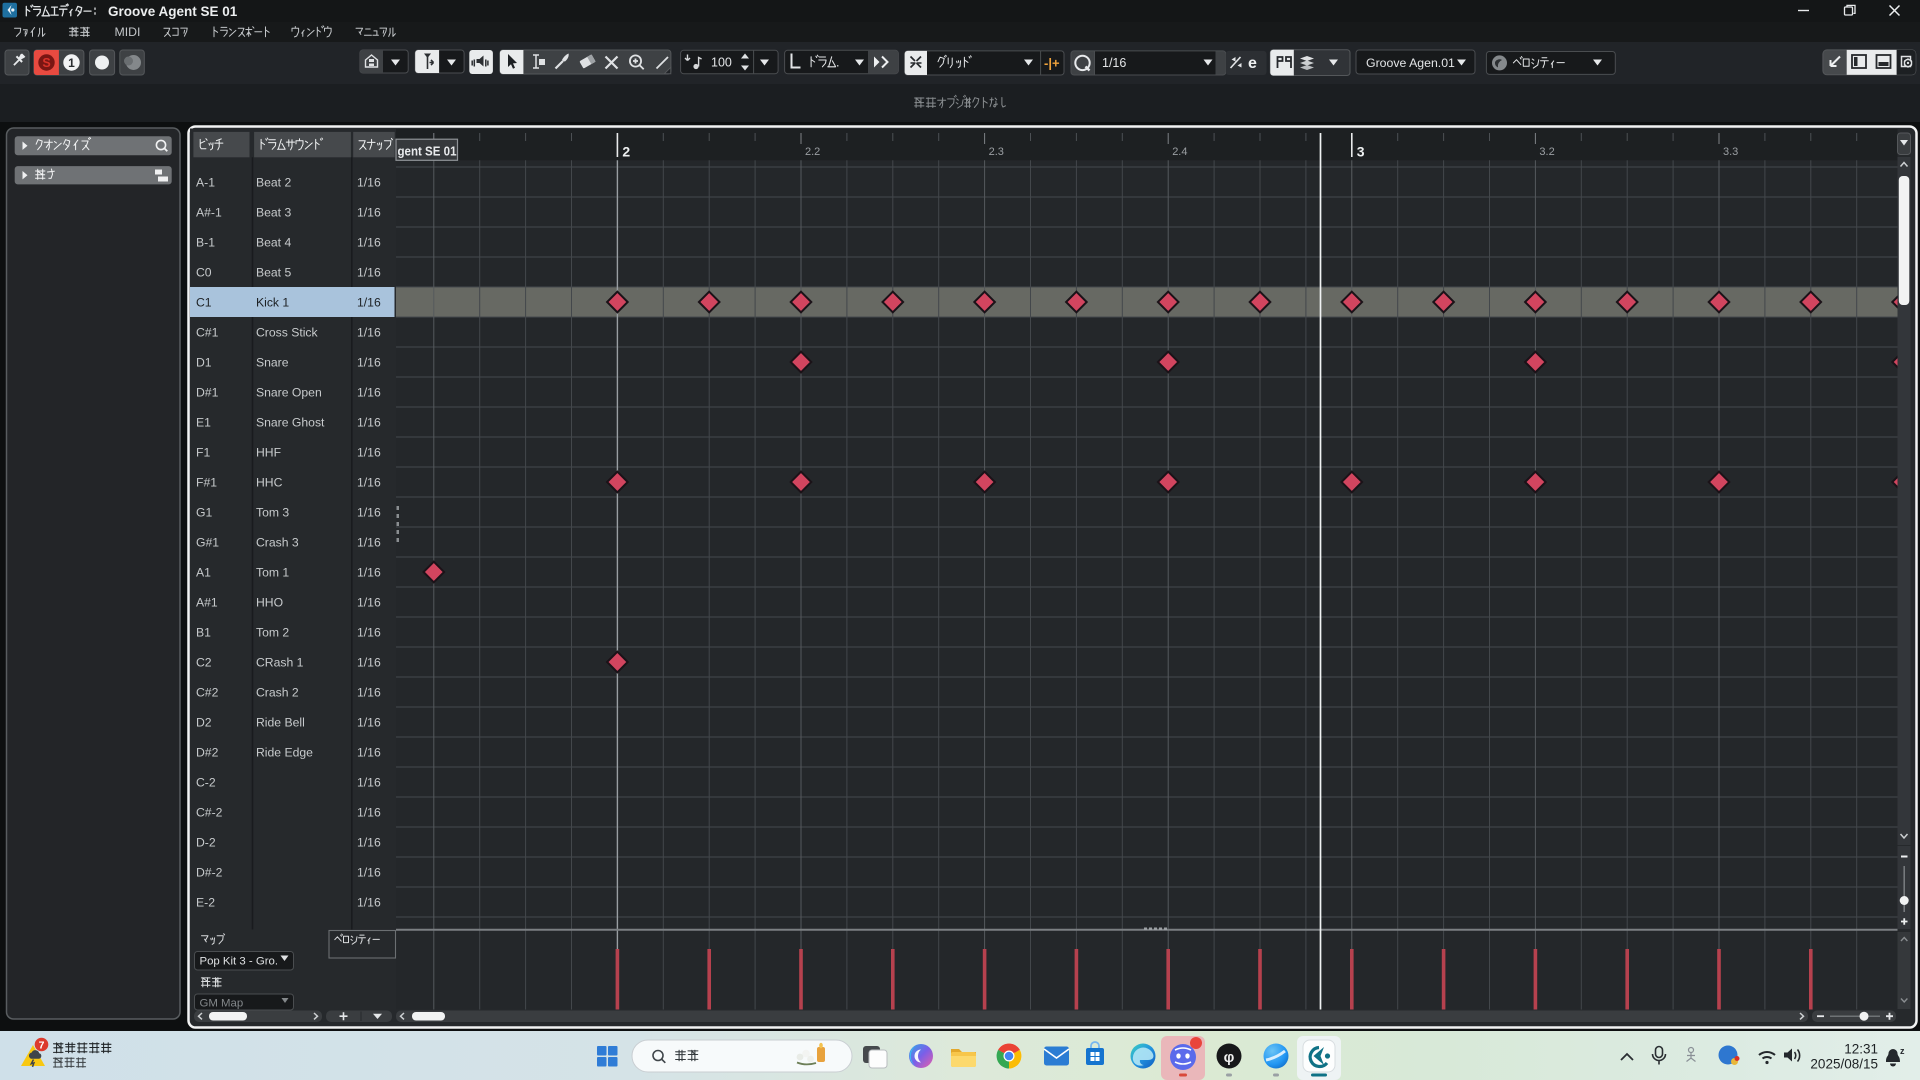 The width and height of the screenshot is (1920, 1080). I want to click on svg-text: 2.4, so click(1179, 152).